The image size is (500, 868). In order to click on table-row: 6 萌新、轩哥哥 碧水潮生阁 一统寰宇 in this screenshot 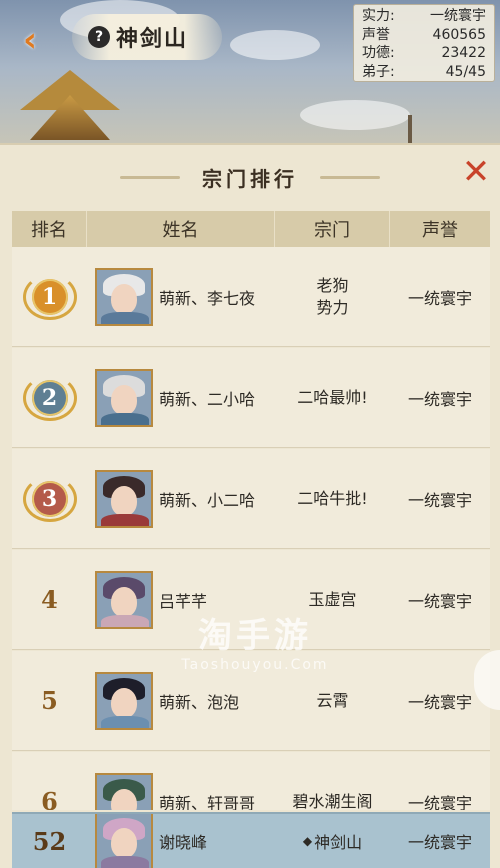, I will do `click(251, 781)`.